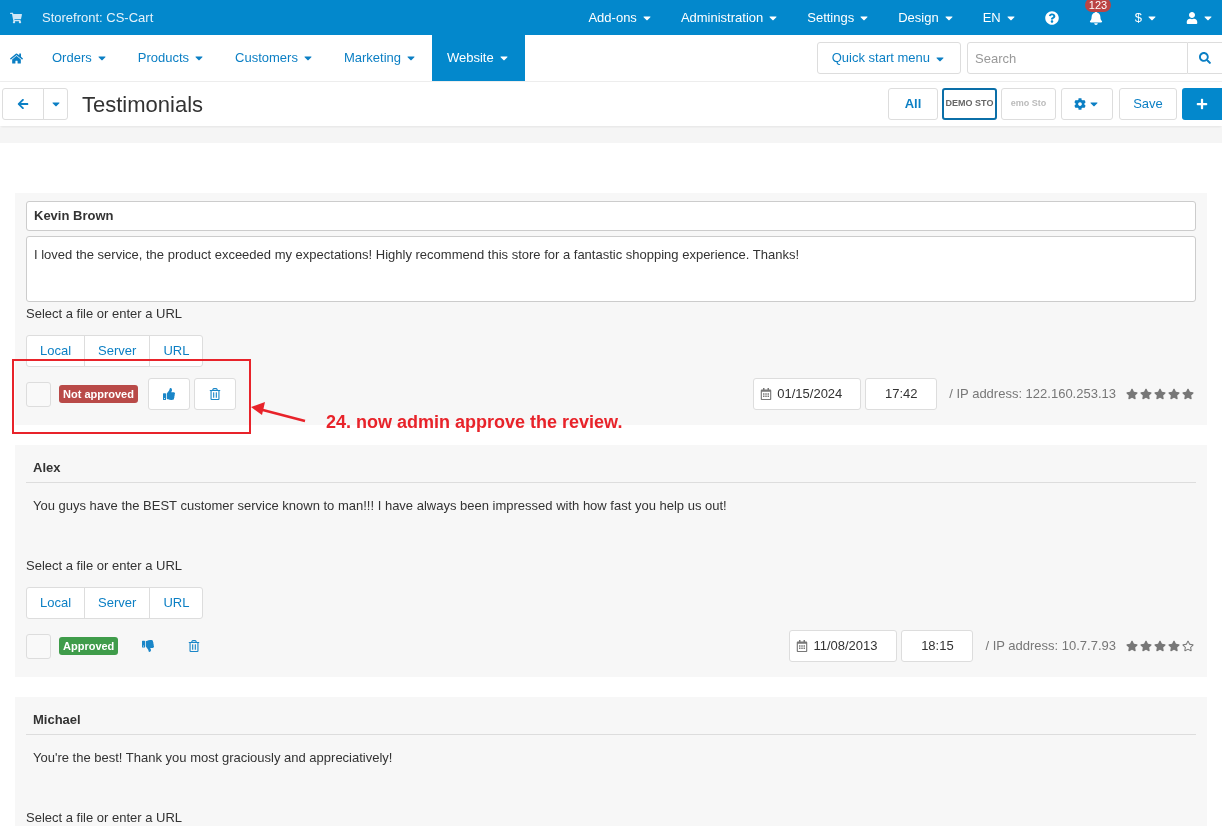  I want to click on storefront-link: Storefront: CS-Cart, so click(98, 17).